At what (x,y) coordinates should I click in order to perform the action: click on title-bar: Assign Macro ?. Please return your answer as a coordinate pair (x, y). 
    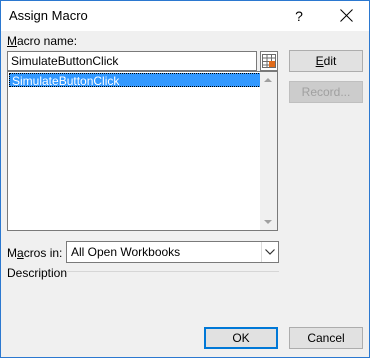
    Looking at the image, I should click on (185, 16).